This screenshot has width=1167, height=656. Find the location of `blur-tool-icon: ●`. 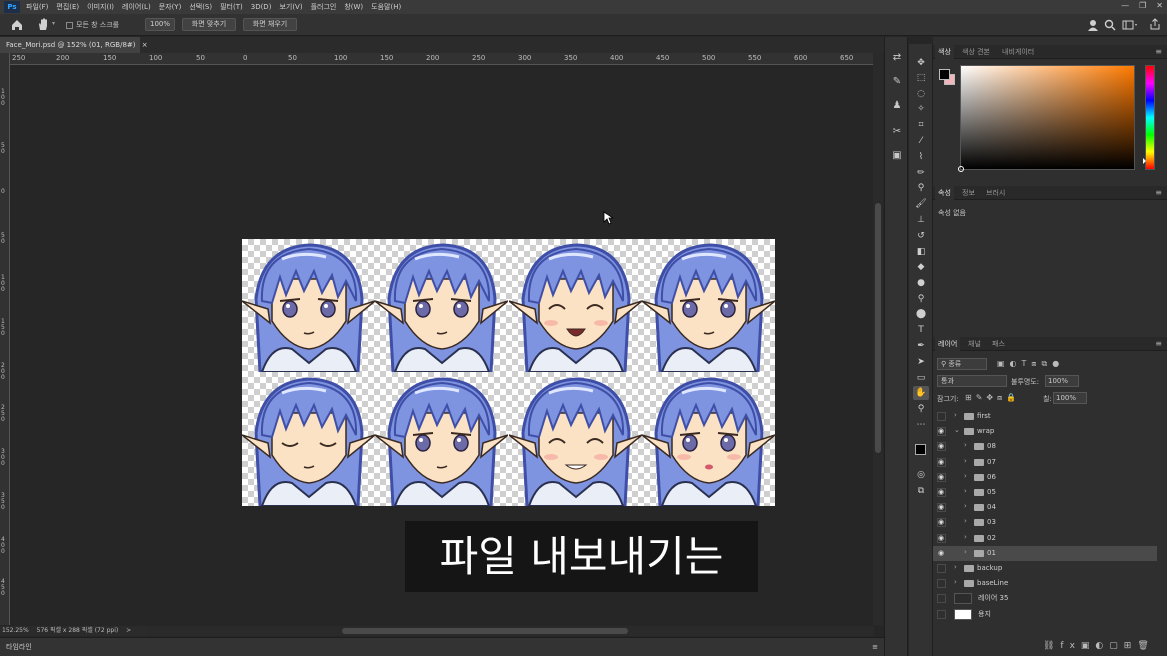

blur-tool-icon: ● is located at coordinates (921, 283).